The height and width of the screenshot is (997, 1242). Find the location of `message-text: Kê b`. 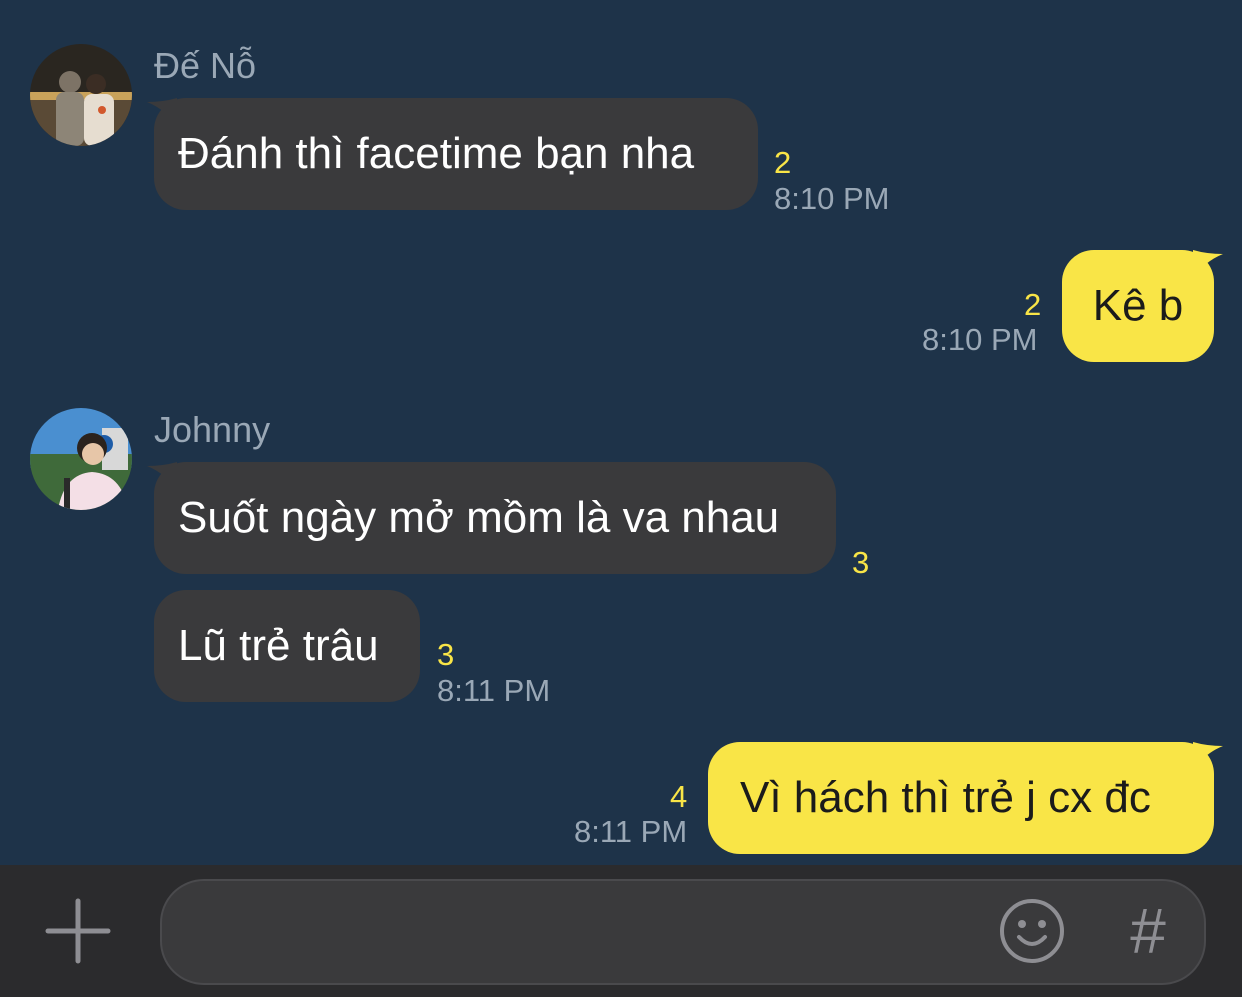

message-text: Kê b is located at coordinates (1138, 305).